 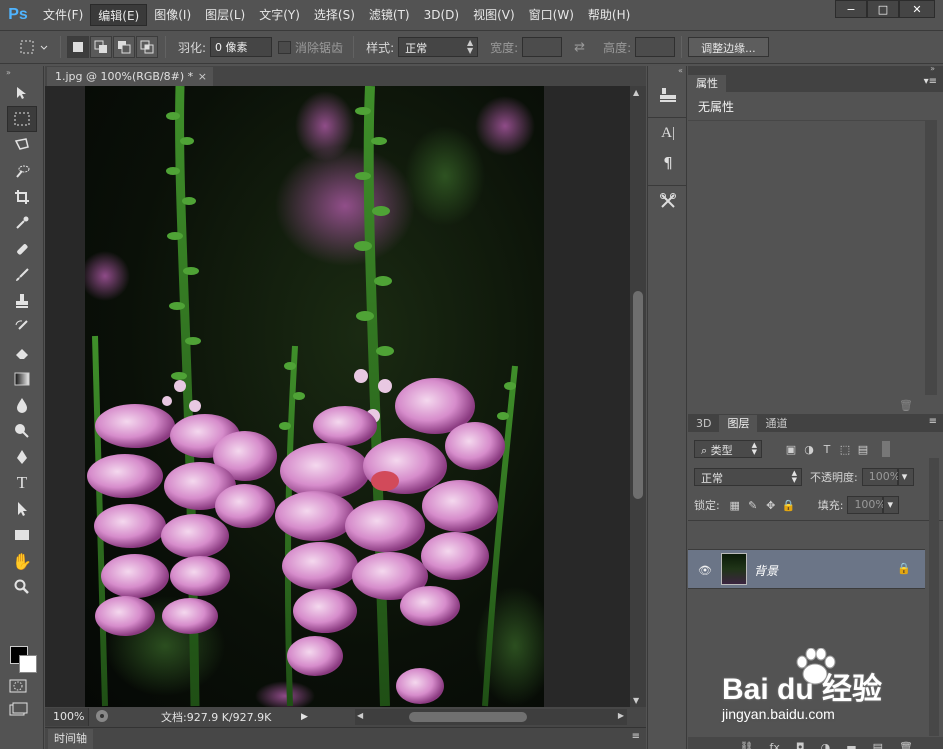 What do you see at coordinates (225, 15) in the screenshot?
I see `menu-layer: 图层(L)` at bounding box center [225, 15].